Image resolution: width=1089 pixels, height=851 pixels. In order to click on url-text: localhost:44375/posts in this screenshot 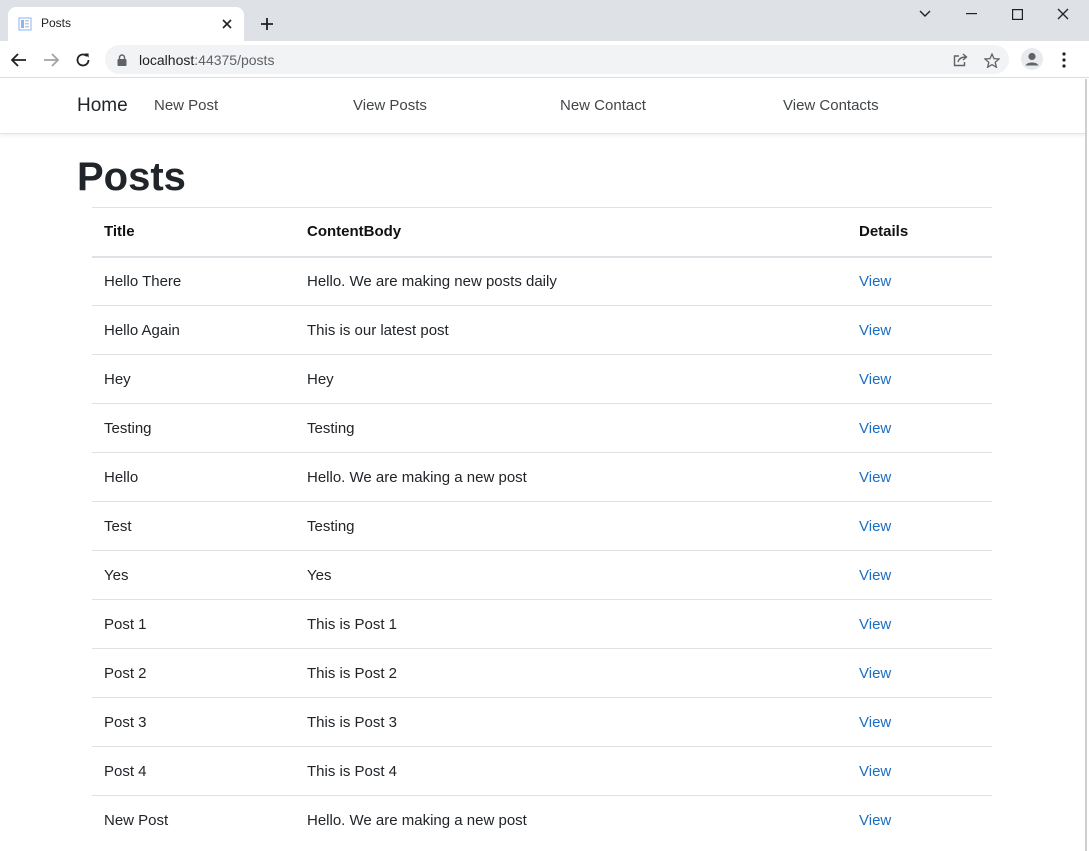, I will do `click(206, 60)`.